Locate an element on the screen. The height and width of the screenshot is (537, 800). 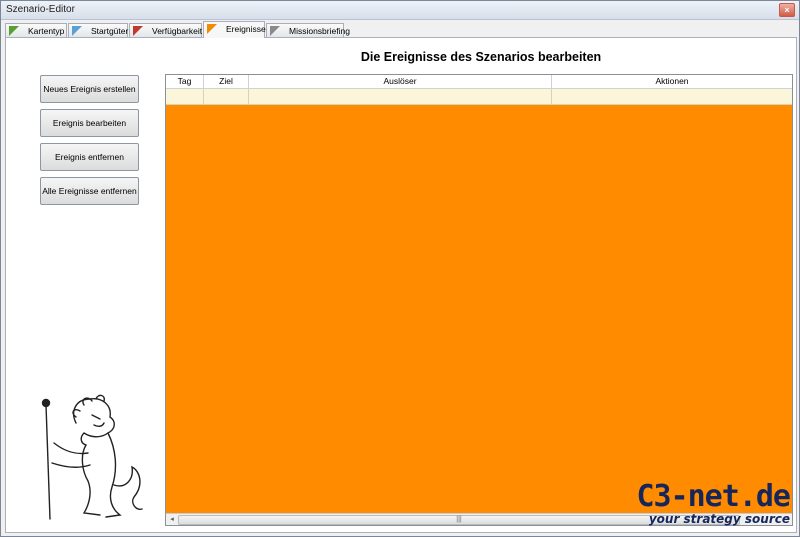
new-event-button: Neues Ereignis erstellen is located at coordinates (89, 89).